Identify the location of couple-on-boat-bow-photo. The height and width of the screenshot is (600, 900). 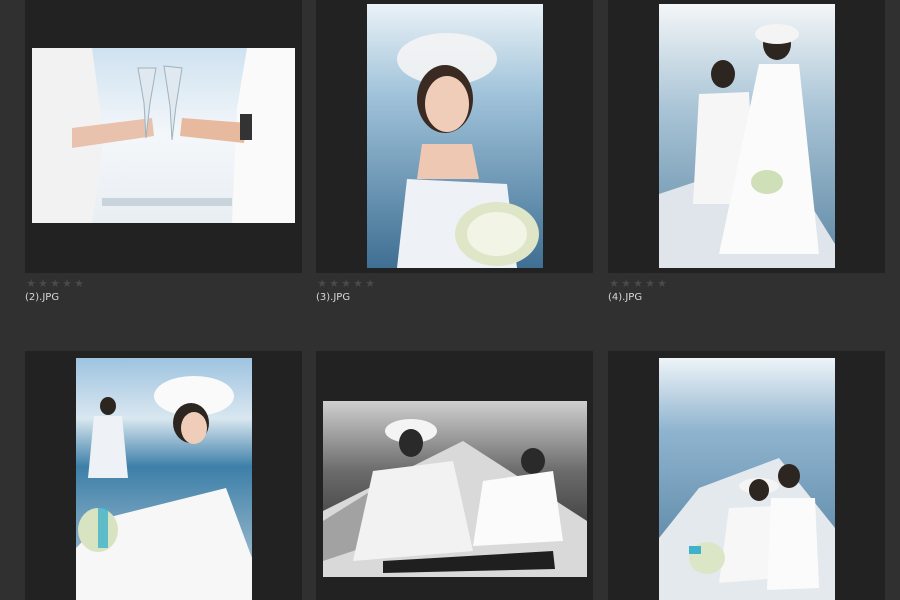
(747, 136).